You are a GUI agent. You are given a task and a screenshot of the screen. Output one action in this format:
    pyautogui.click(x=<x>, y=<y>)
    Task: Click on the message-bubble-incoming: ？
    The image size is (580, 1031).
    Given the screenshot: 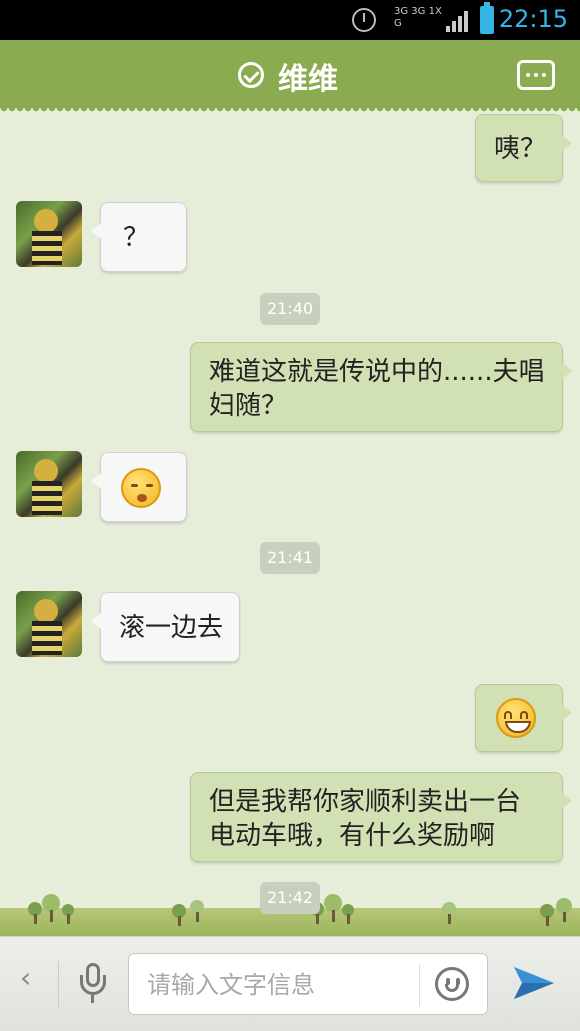 What is the action you would take?
    pyautogui.click(x=139, y=237)
    